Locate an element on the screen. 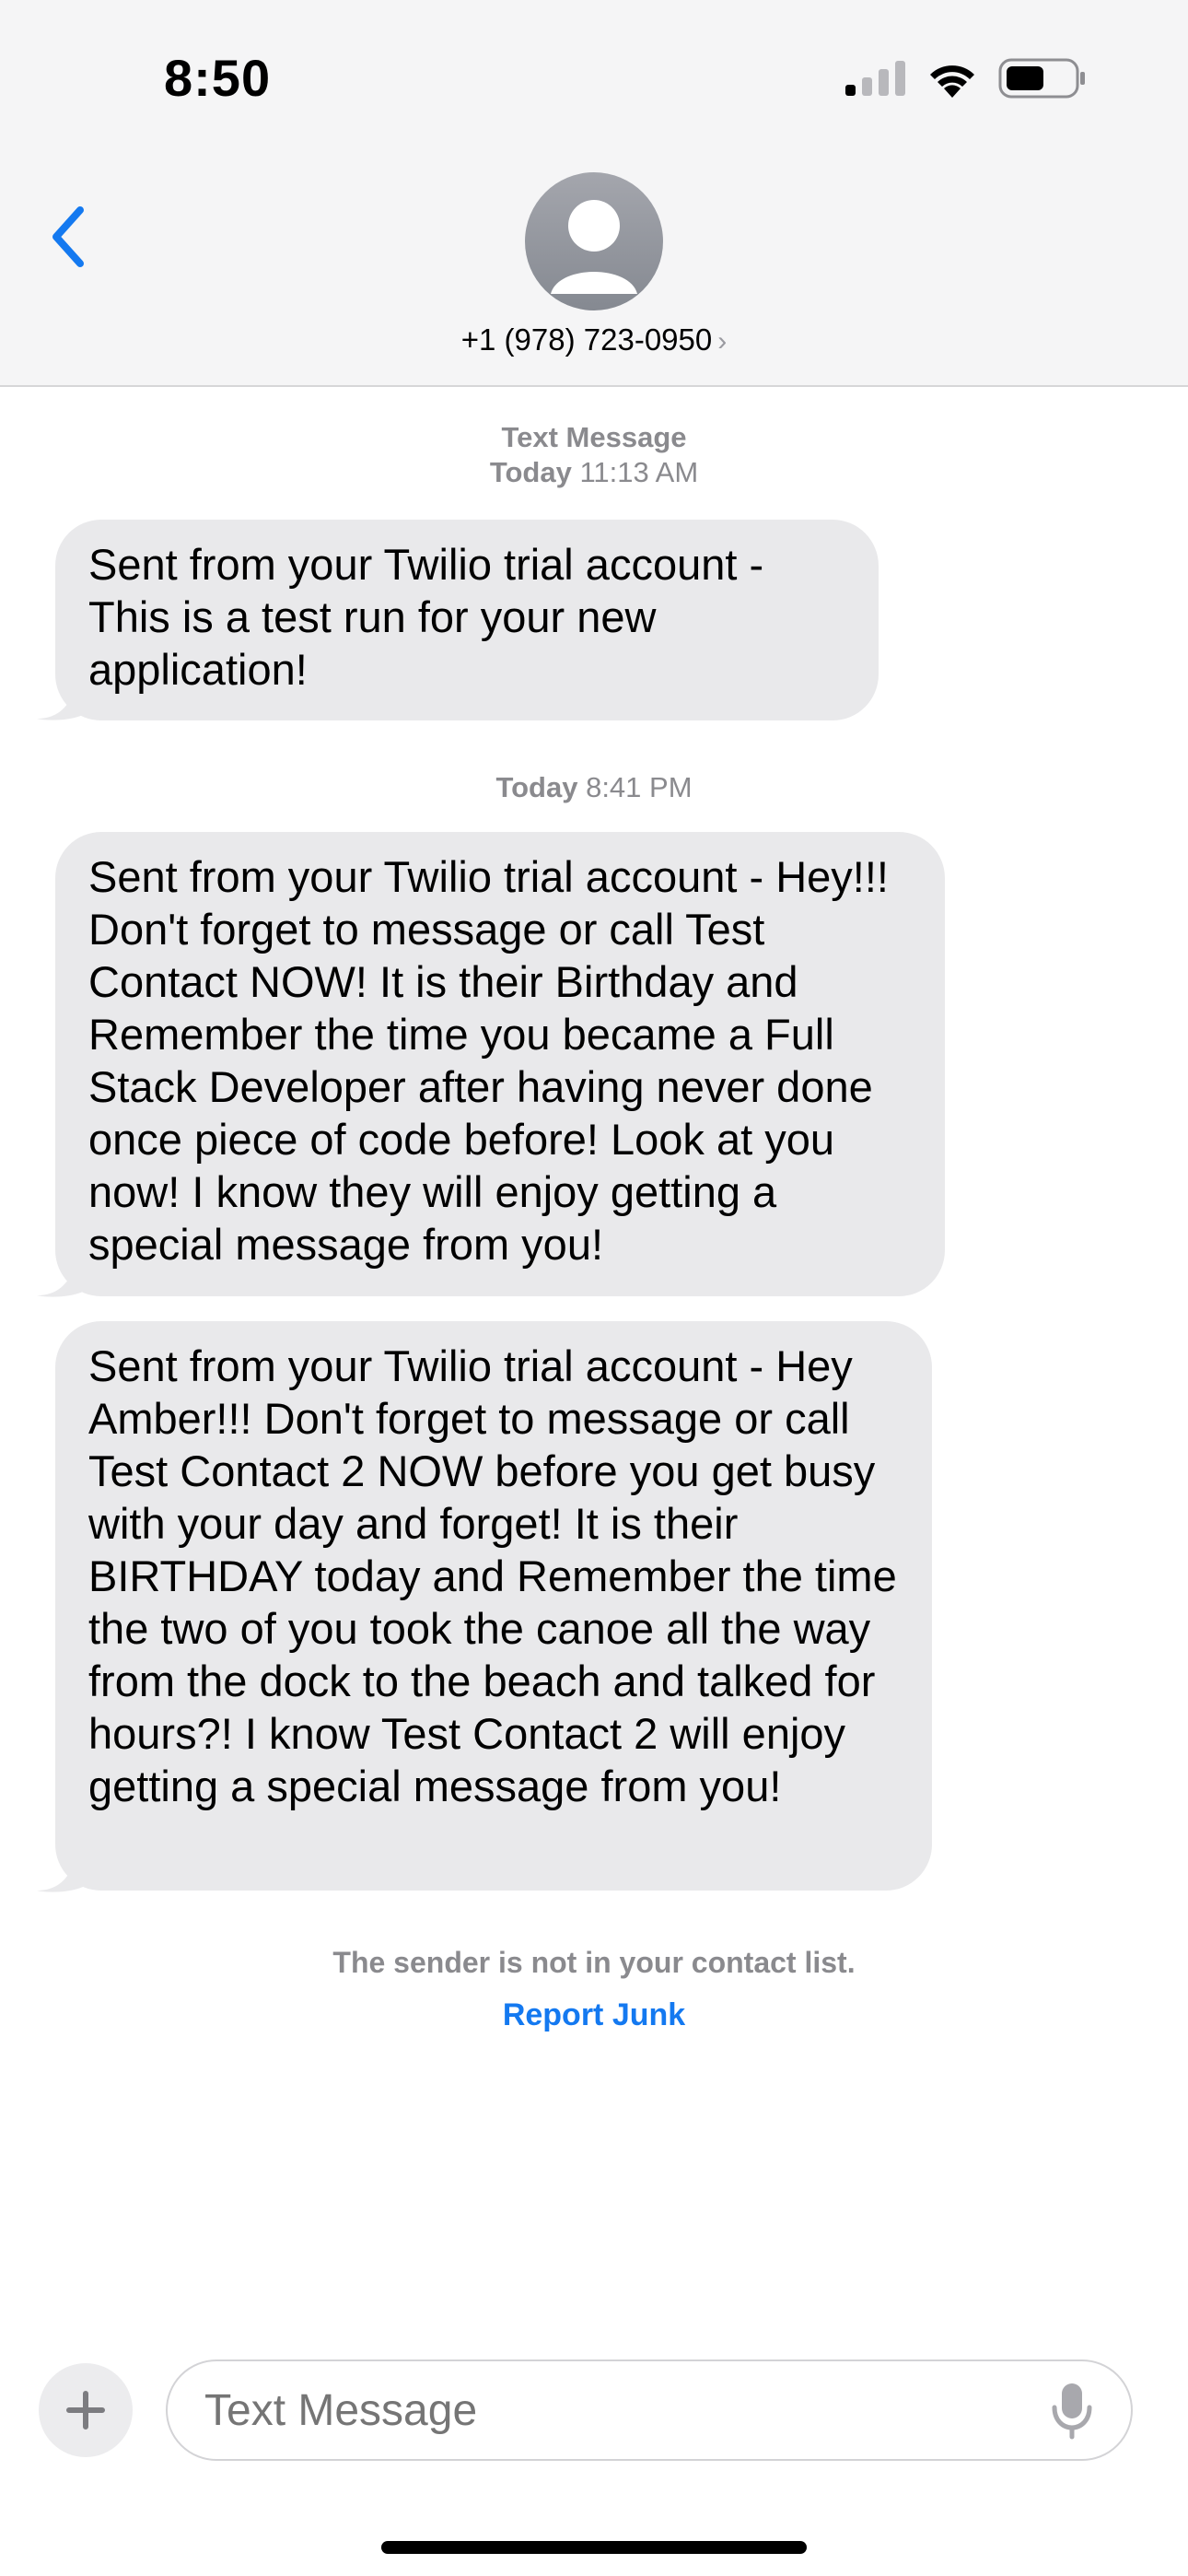 Image resolution: width=1188 pixels, height=2576 pixels. status-icons is located at coordinates (966, 78).